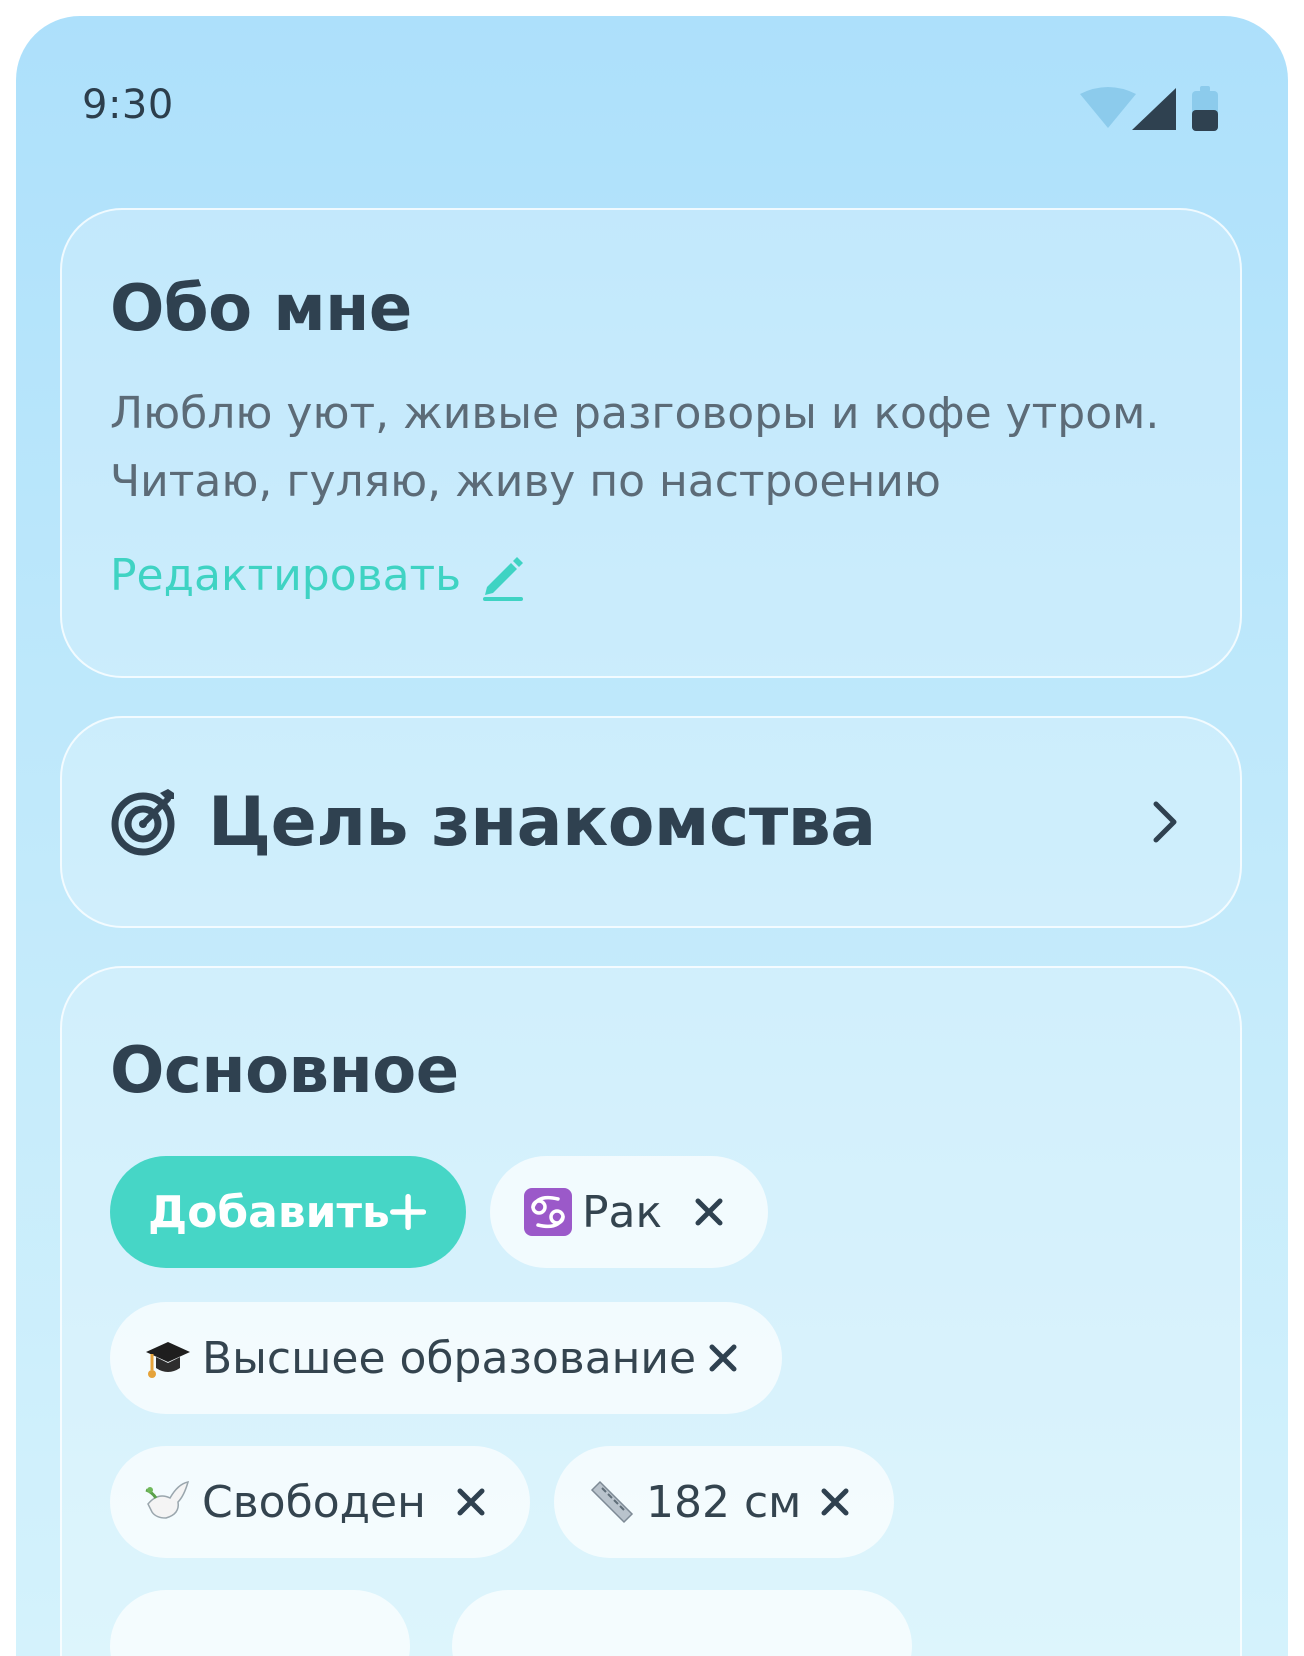  What do you see at coordinates (835, 1502) in the screenshot?
I see `remove-height-icon` at bounding box center [835, 1502].